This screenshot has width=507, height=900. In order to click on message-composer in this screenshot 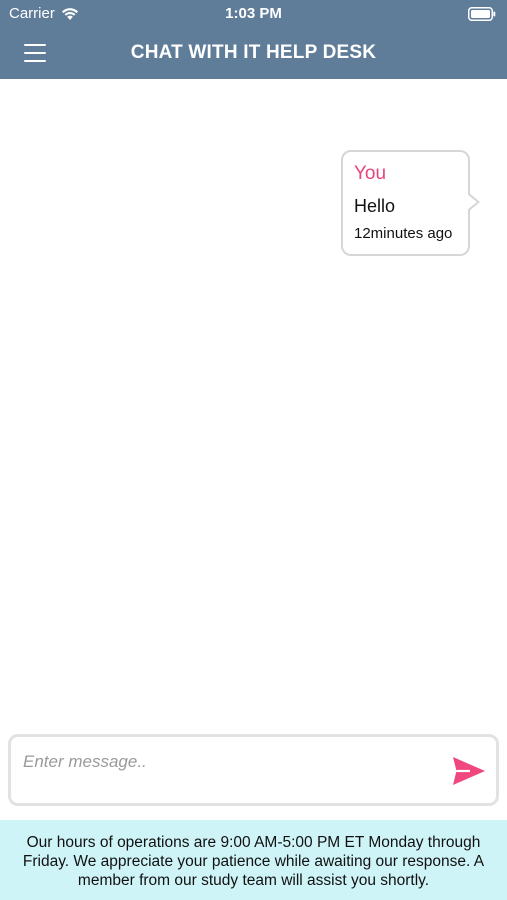, I will do `click(253, 770)`.